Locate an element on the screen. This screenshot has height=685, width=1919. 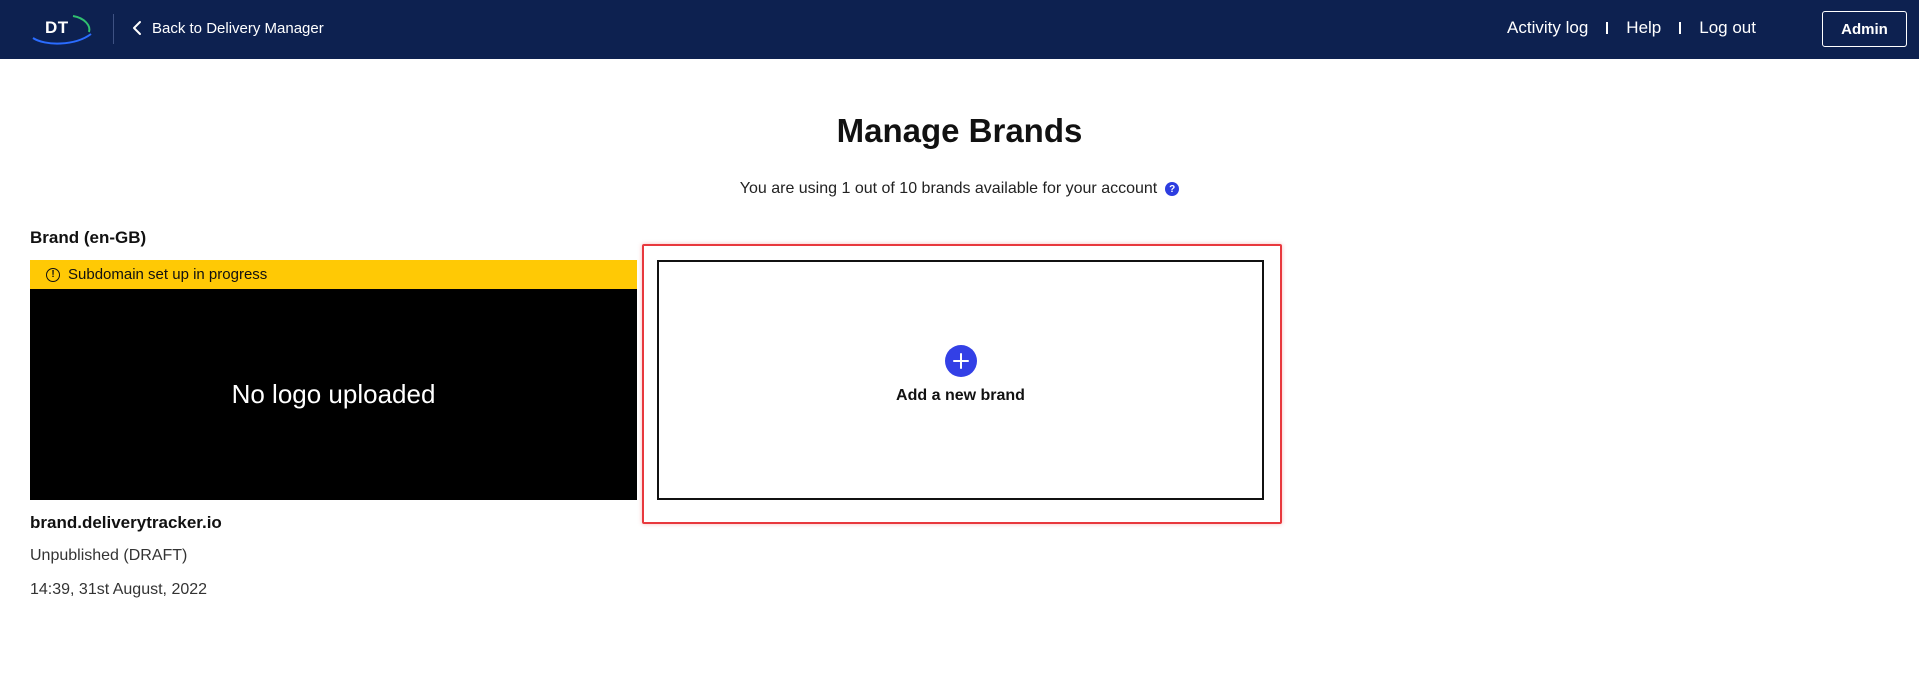
brand-logo-placeholder: No logo uploaded is located at coordinates (333, 394).